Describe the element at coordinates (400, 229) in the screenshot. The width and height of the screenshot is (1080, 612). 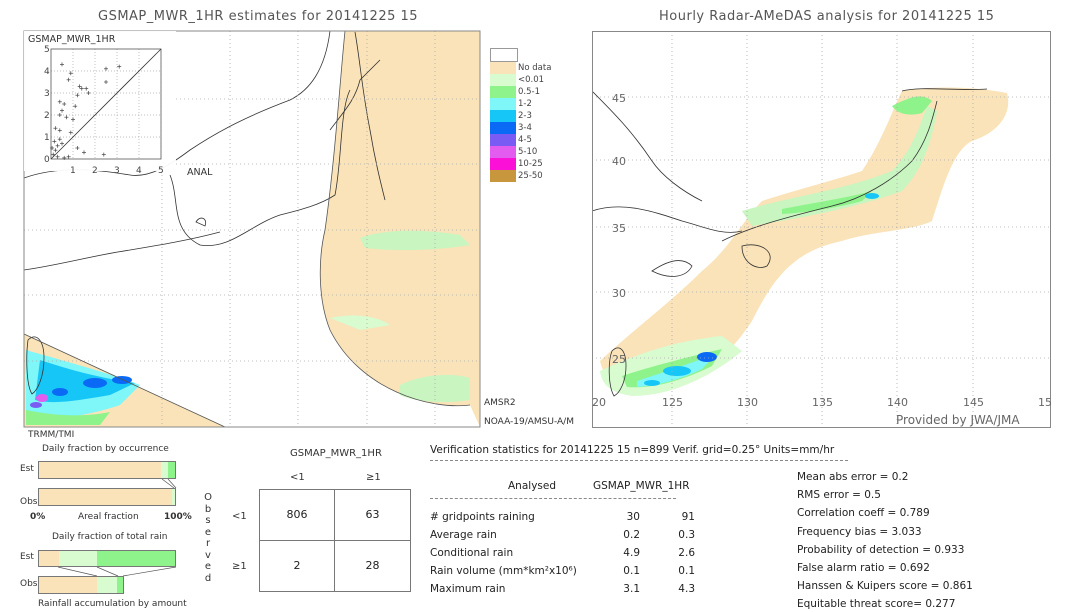
I see `left-map-swath-east` at that location.